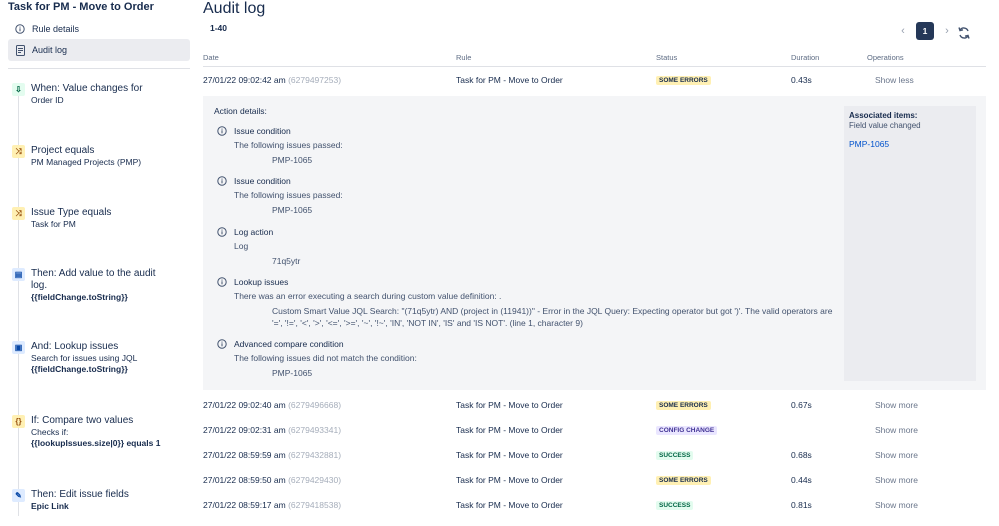 The height and width of the screenshot is (526, 999). I want to click on row-date: 27/01/22 09:02:42 am (6279497253), so click(272, 80).